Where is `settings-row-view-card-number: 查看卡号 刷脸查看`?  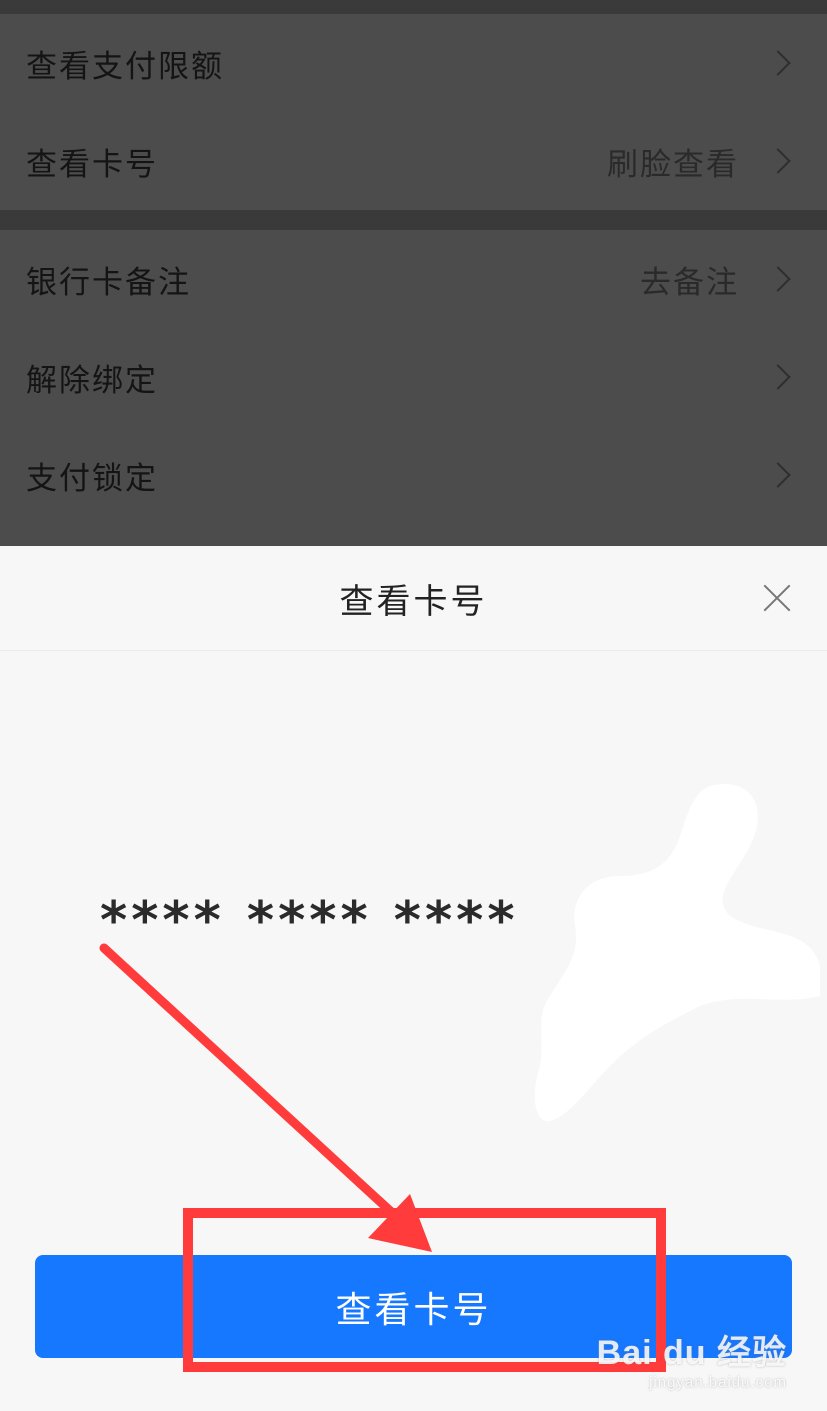 settings-row-view-card-number: 查看卡号 刷脸查看 is located at coordinates (413, 161).